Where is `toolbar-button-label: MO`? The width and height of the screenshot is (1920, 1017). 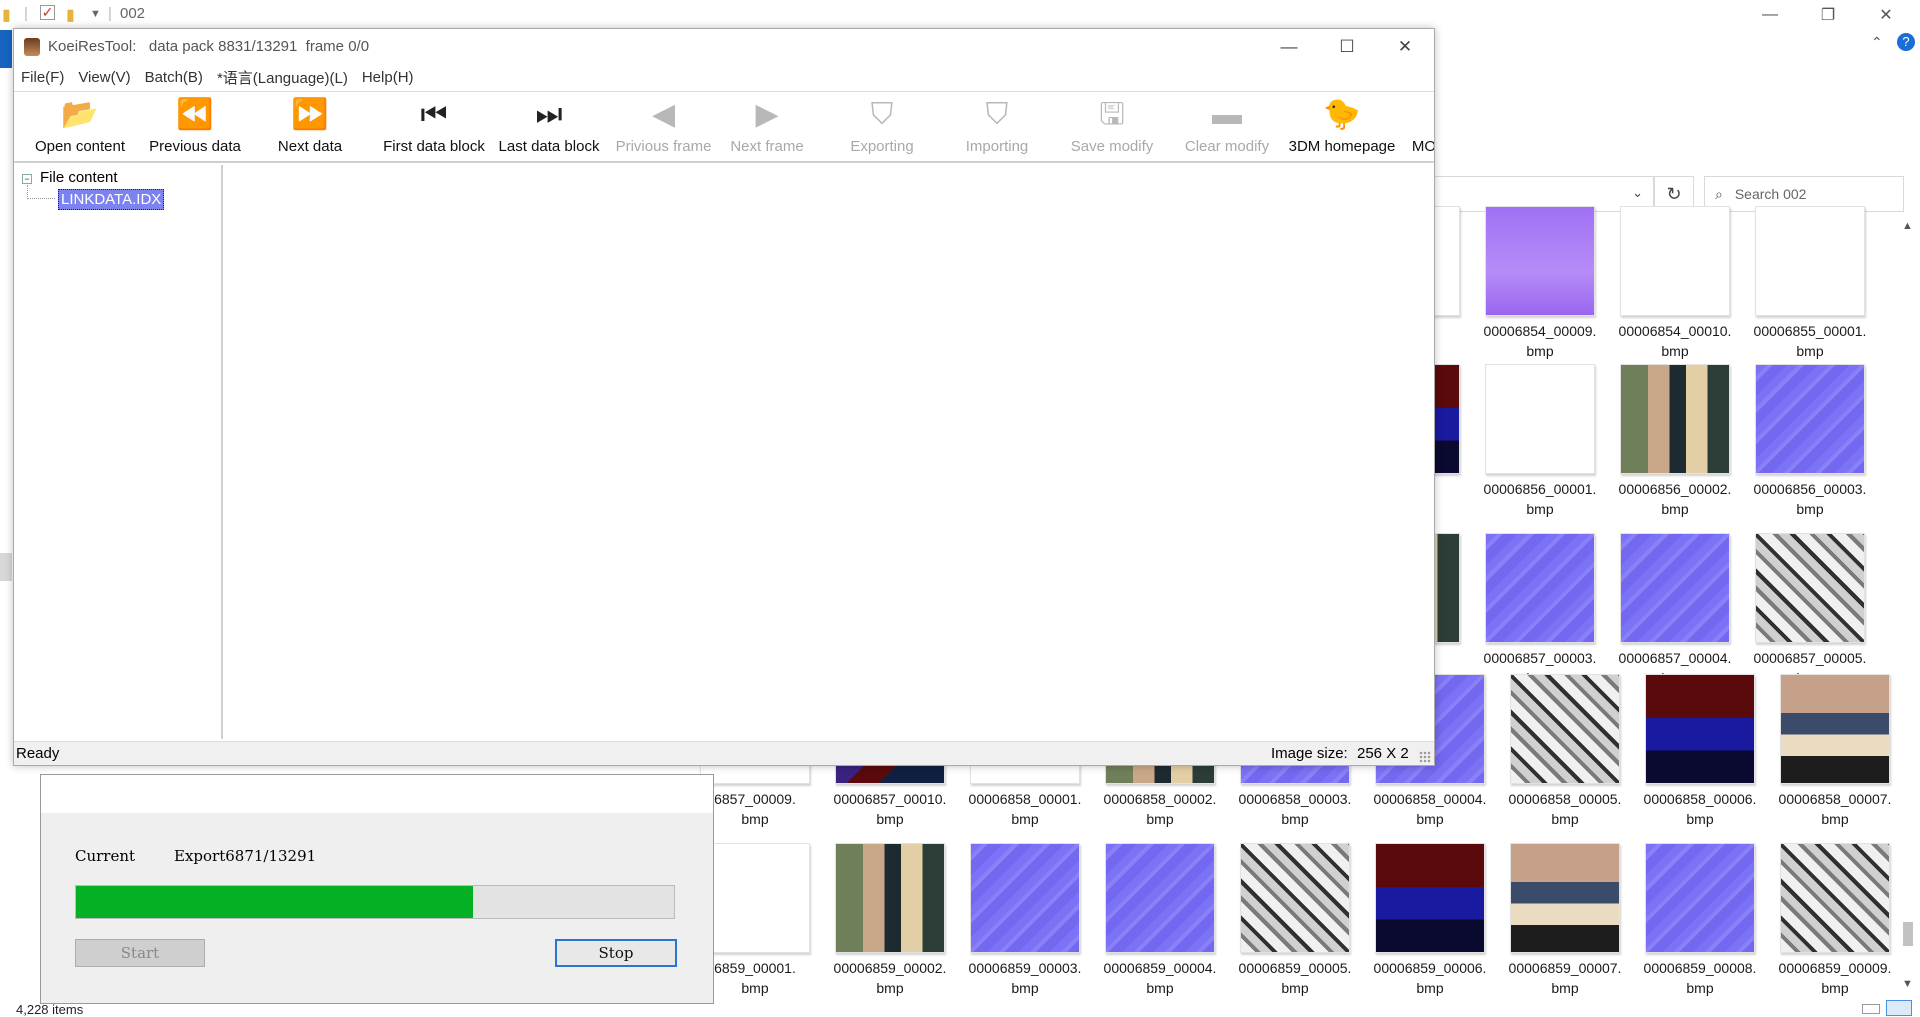
toolbar-button-label: MO is located at coordinates (1422, 146).